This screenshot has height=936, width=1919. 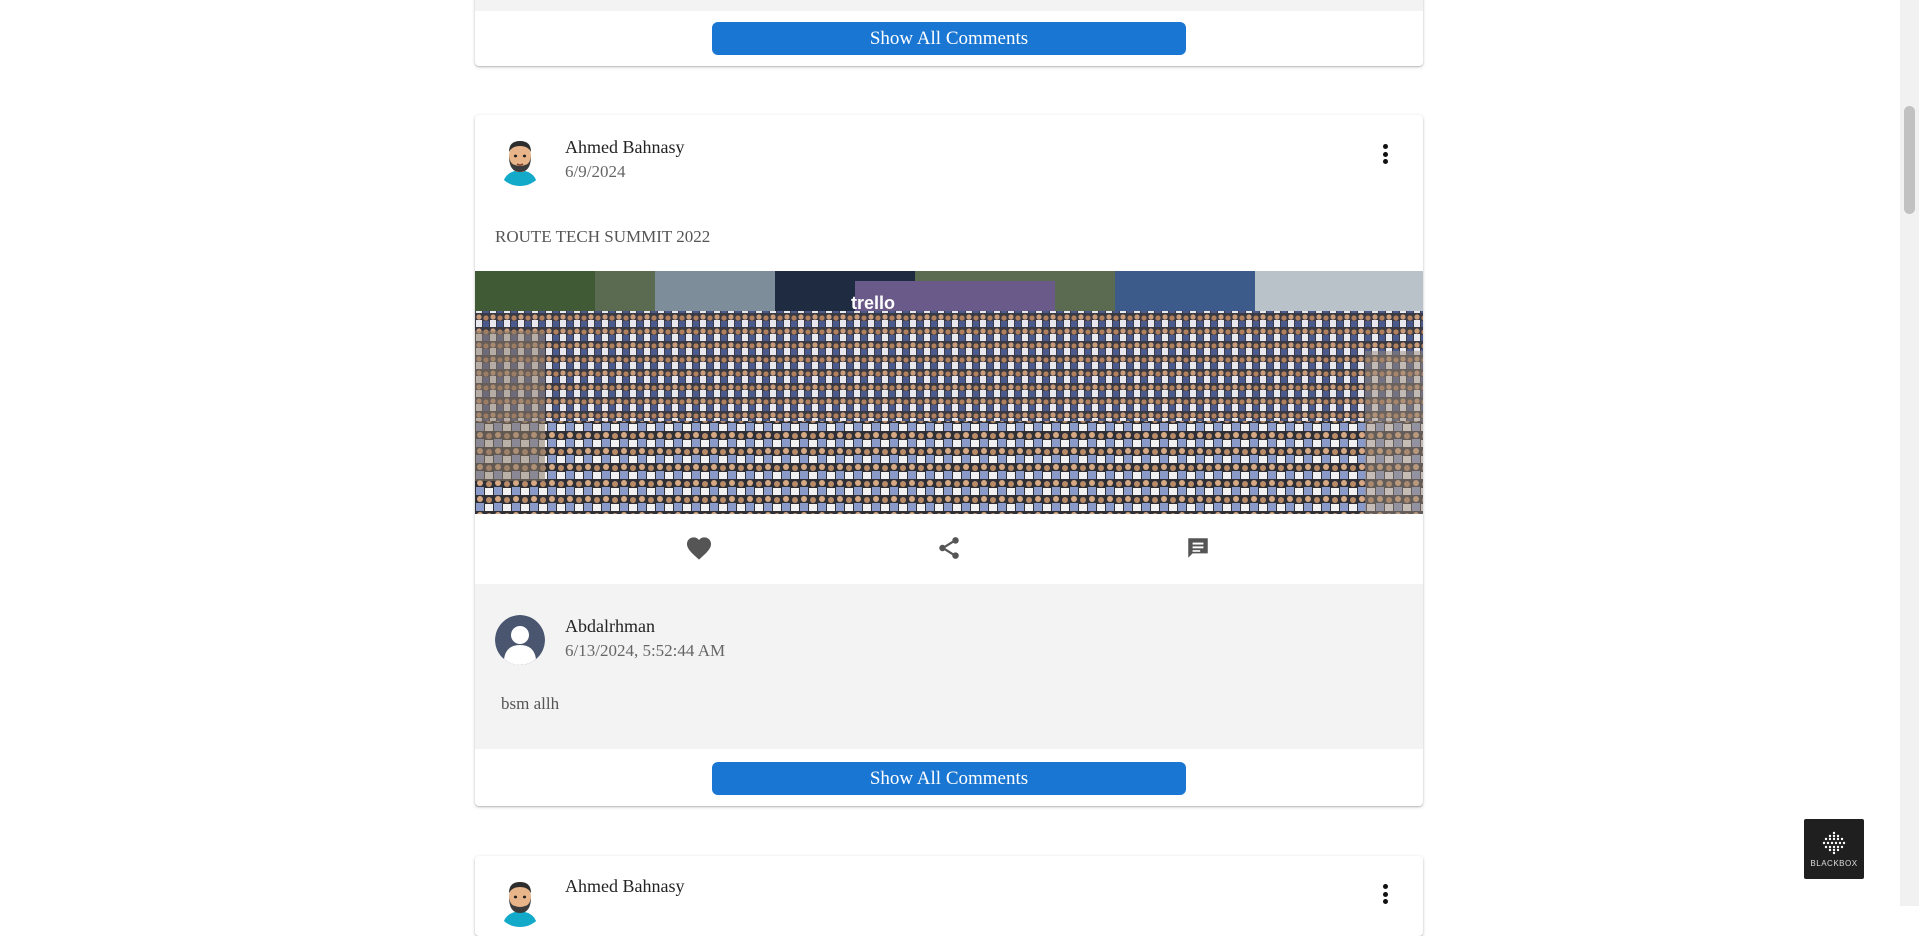 I want to click on blackbox-label: BLACKBOX, so click(x=1834, y=863).